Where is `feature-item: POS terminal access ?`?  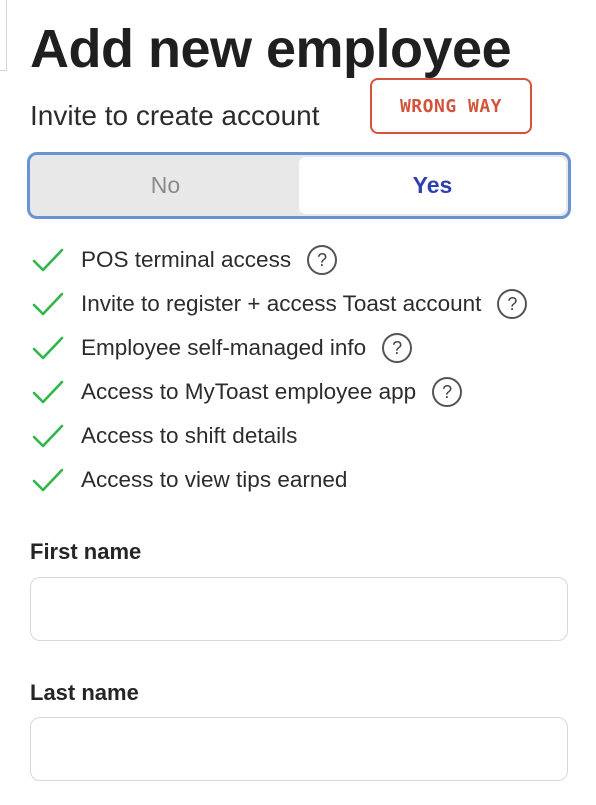 feature-item: POS terminal access ? is located at coordinates (278, 260).